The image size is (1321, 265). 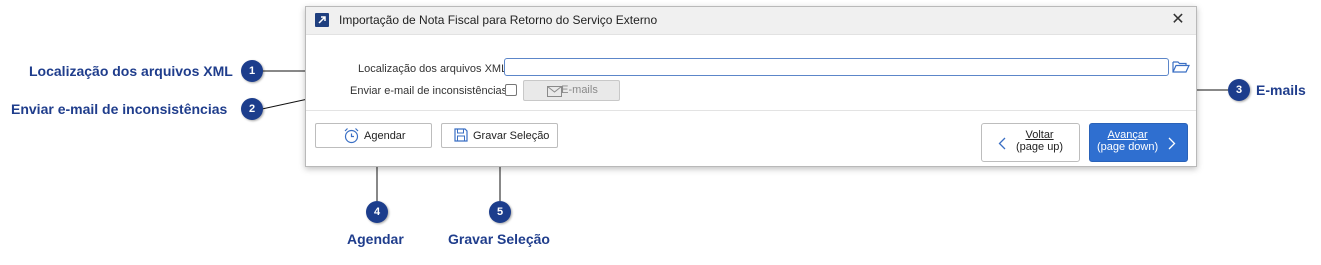 I want to click on annotation-badge-2: 2, so click(x=252, y=109).